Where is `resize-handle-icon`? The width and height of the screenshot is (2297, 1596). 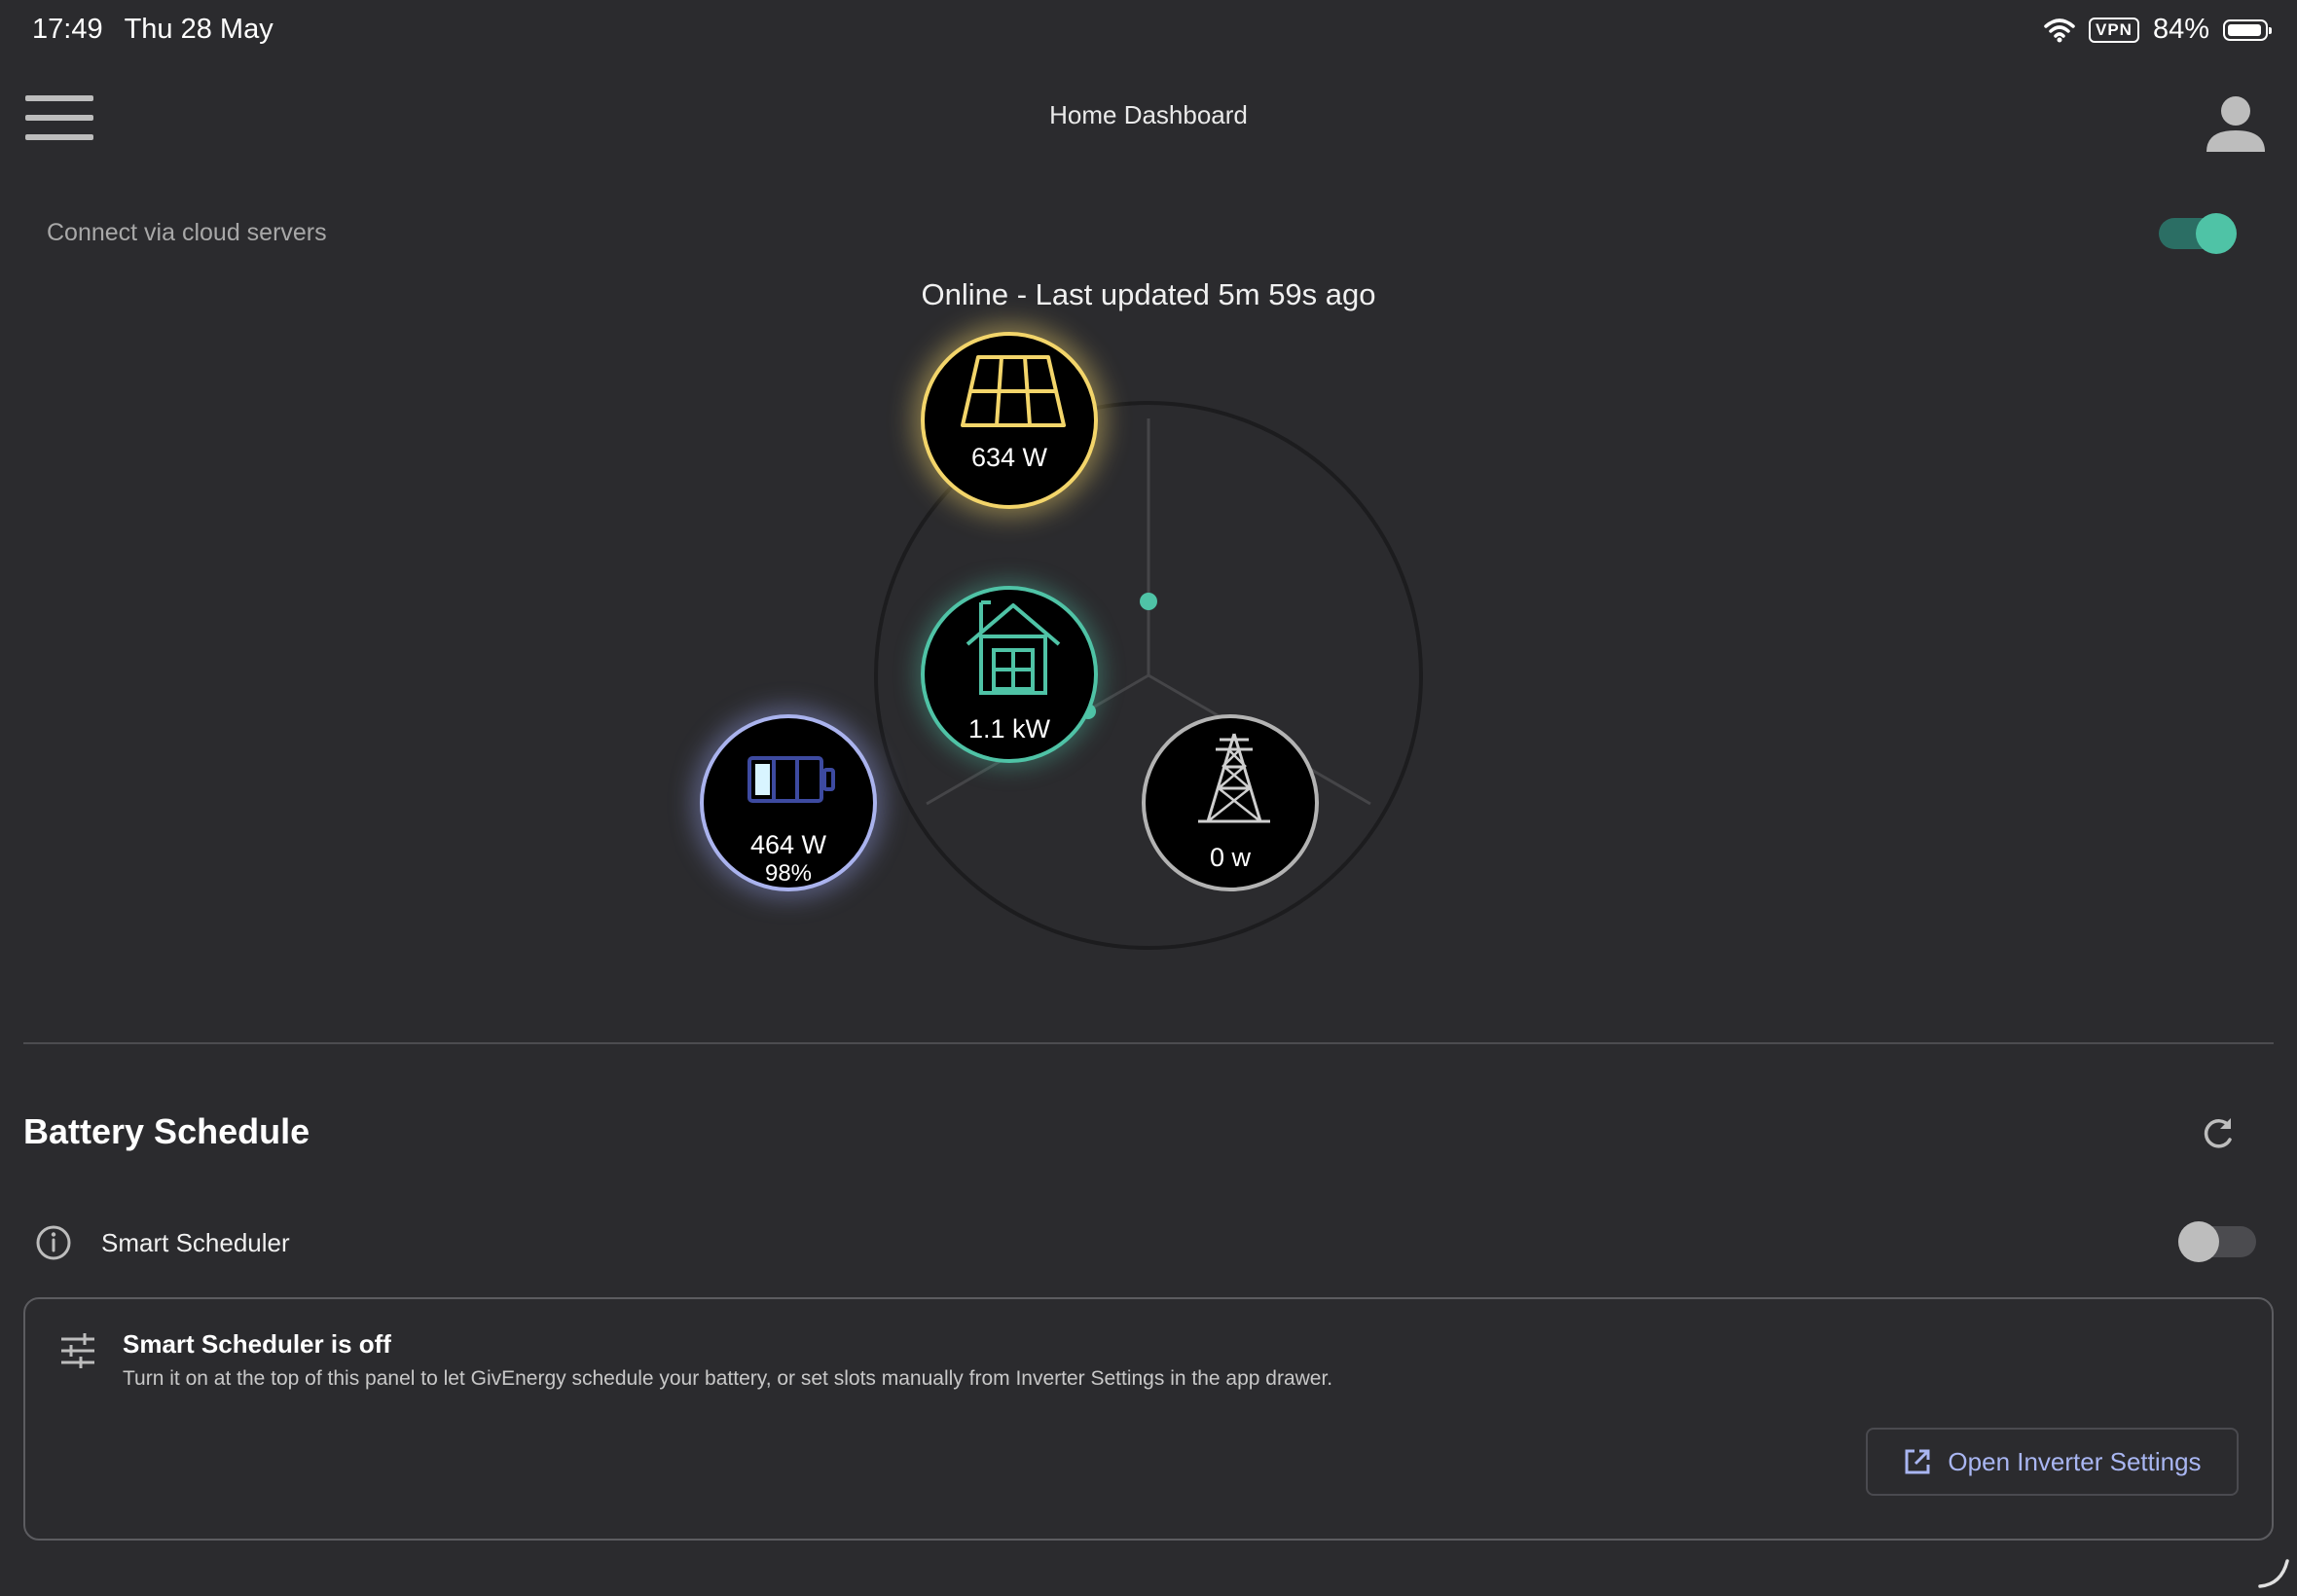
resize-handle-icon is located at coordinates (2273, 1572).